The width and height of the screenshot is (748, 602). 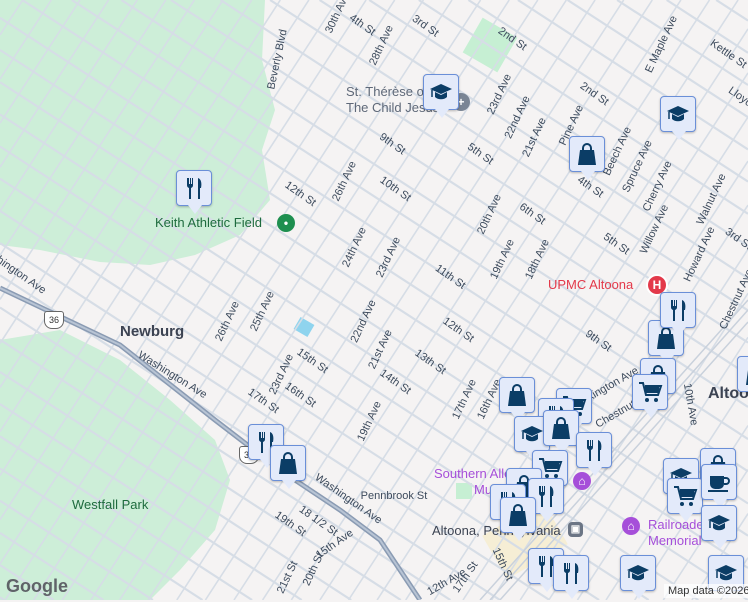 What do you see at coordinates (464, 491) in the screenshot?
I see `museum-park` at bounding box center [464, 491].